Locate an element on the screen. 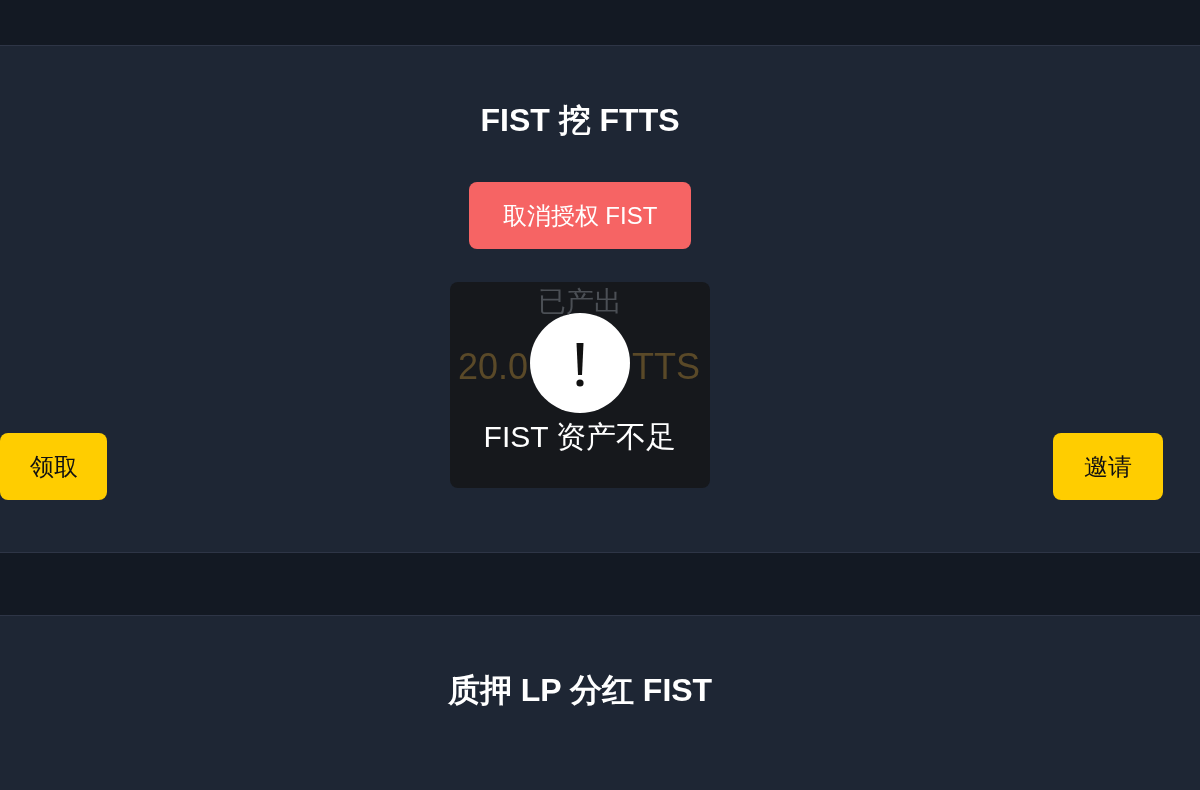  claim-button: 领取 is located at coordinates (53, 466).